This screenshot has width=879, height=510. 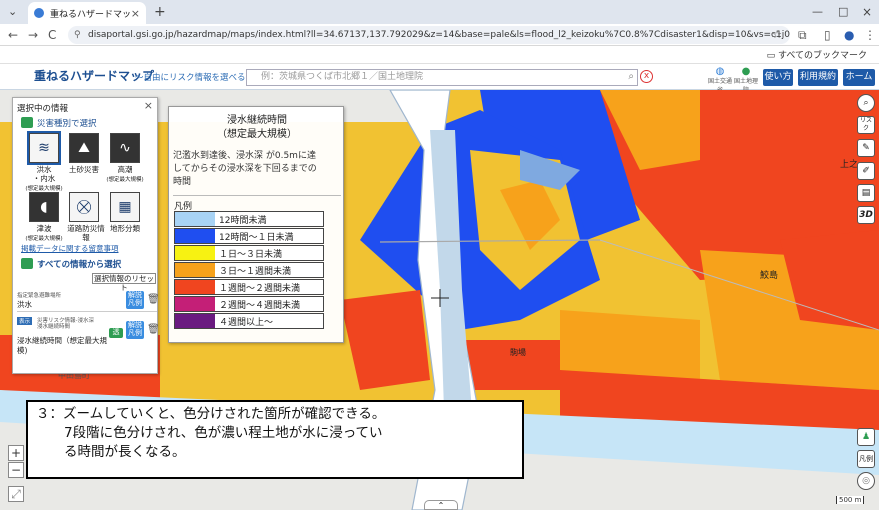 I want to click on tsunami-icon: ◖, so click(x=44, y=207).